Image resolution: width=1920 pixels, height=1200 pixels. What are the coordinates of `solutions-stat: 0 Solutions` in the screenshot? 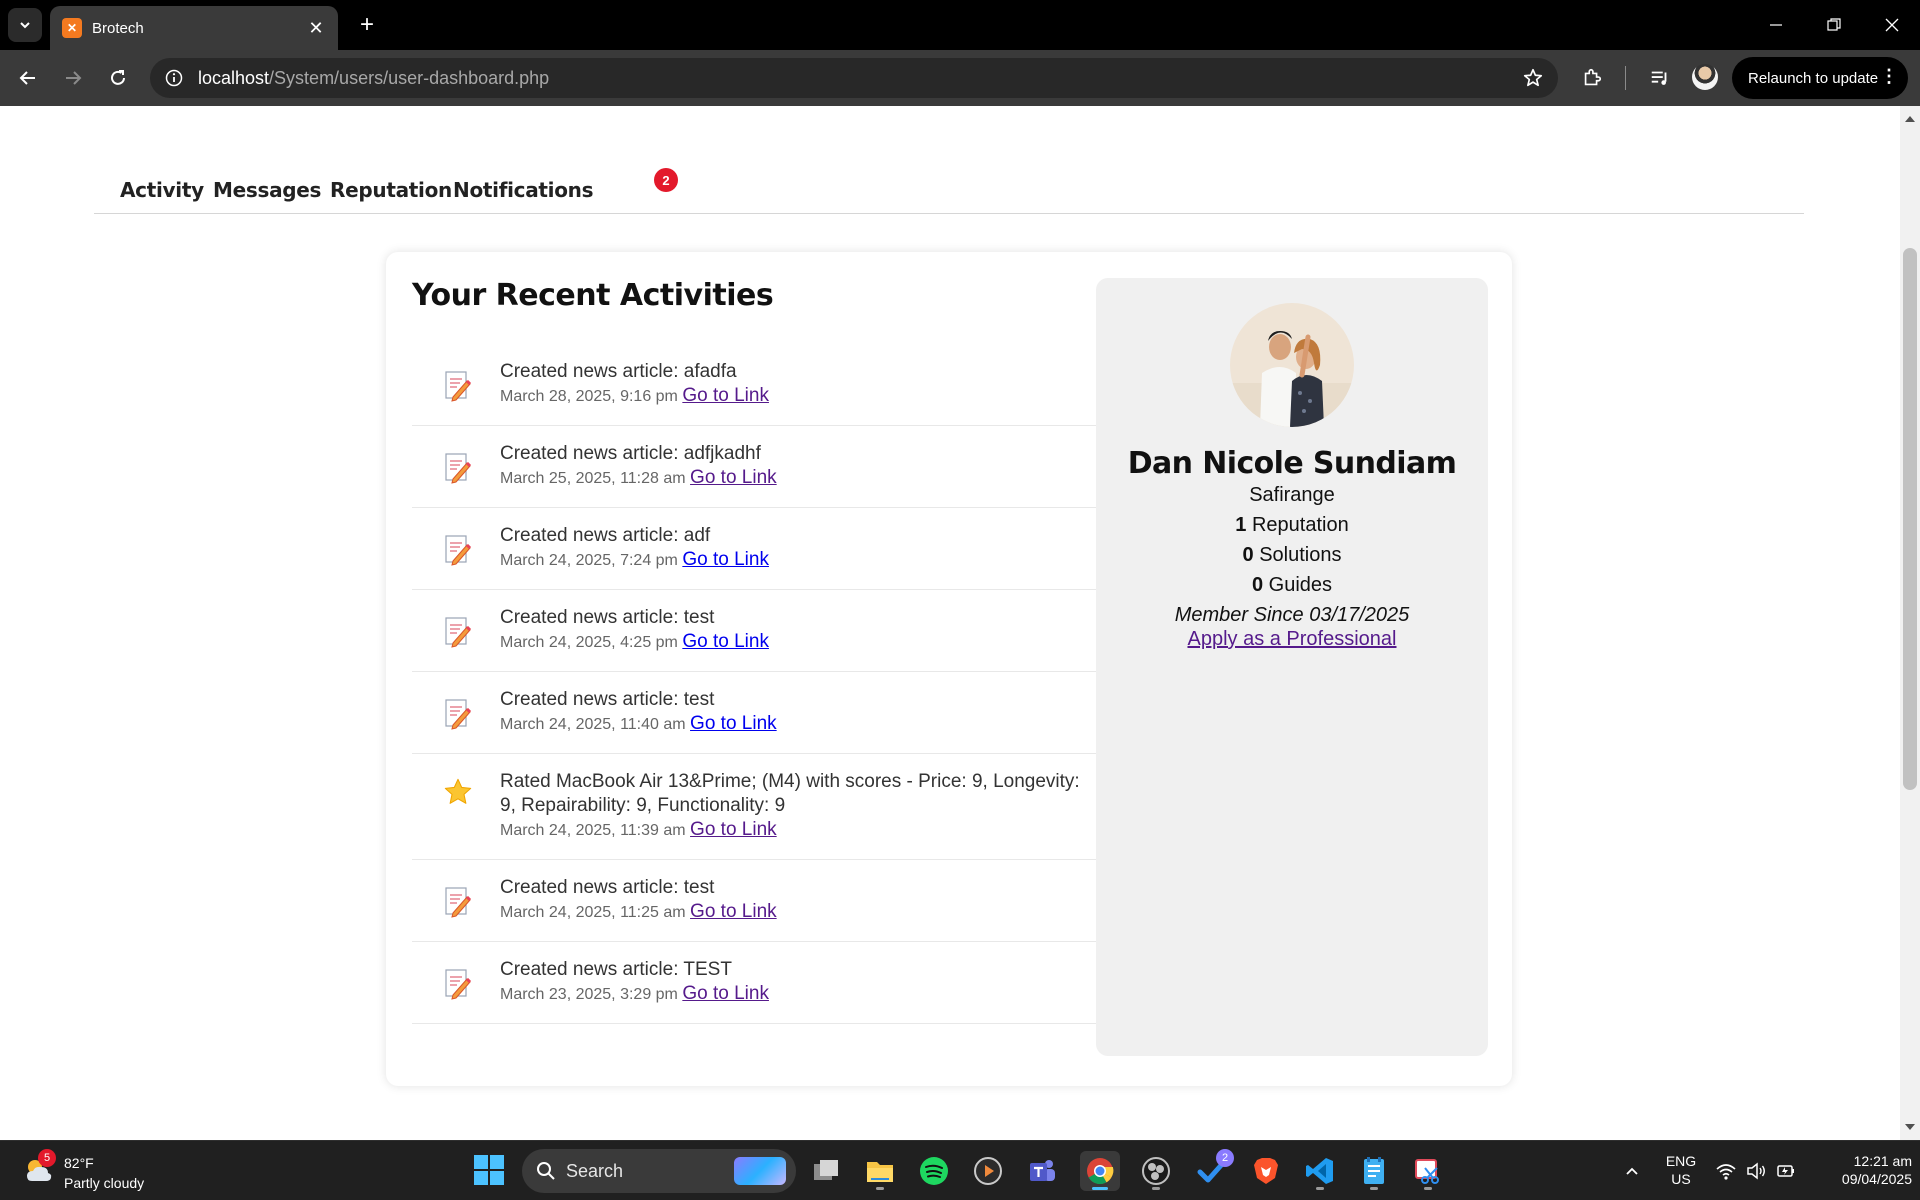 It's located at (1292, 555).